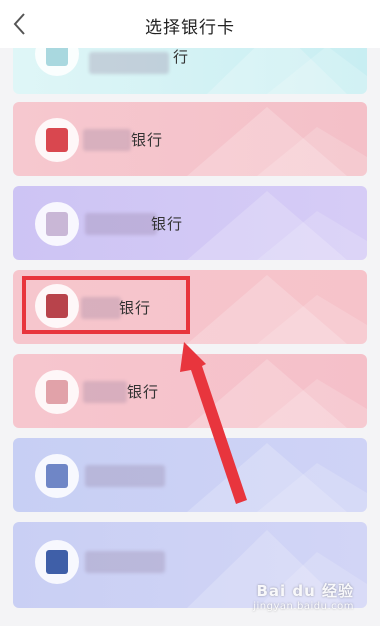  Describe the element at coordinates (181, 57) in the screenshot. I see `bank-name-suffix: 行` at that location.